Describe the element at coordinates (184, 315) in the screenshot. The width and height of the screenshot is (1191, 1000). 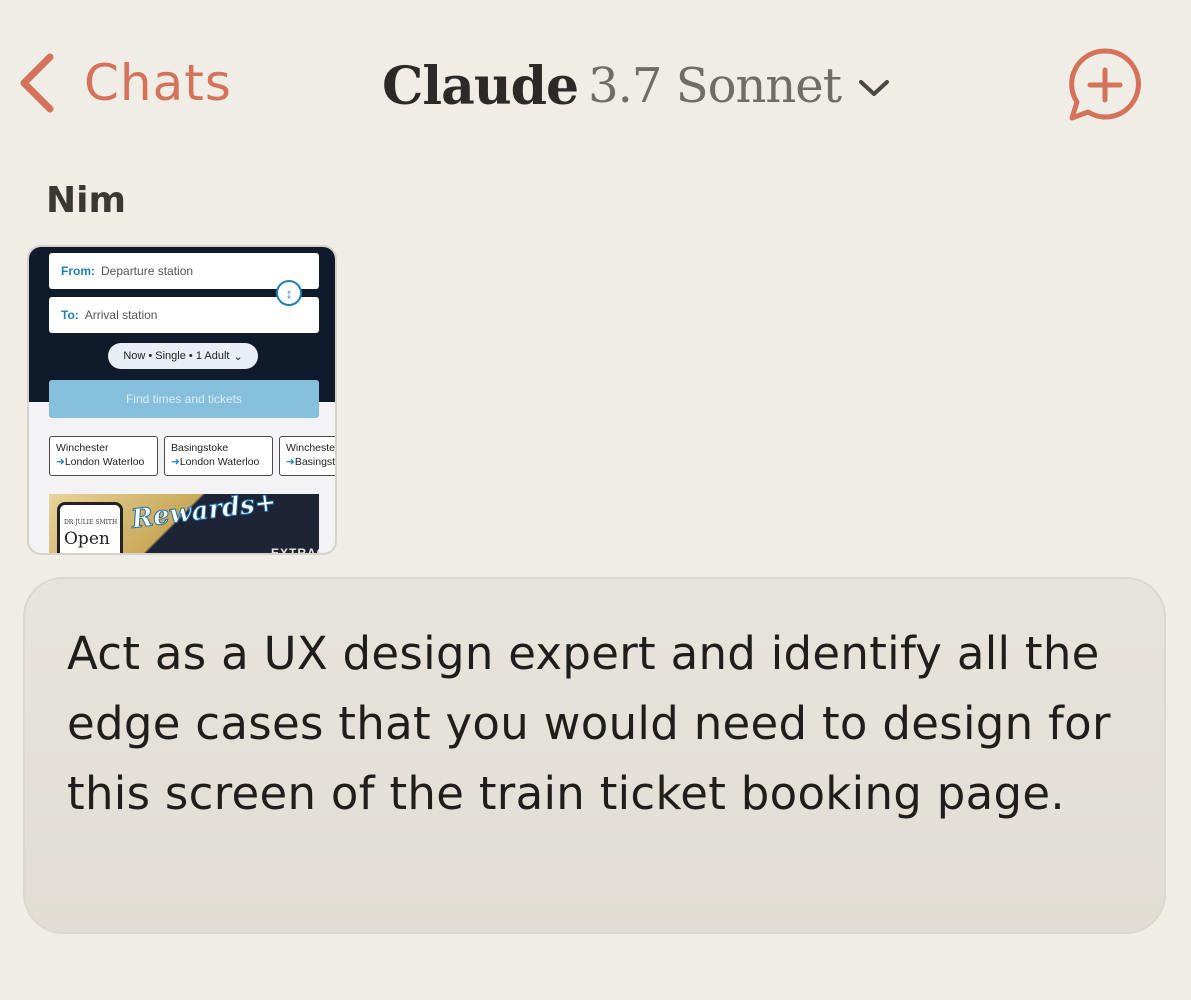
I see `to-field: To: Arrival station` at that location.